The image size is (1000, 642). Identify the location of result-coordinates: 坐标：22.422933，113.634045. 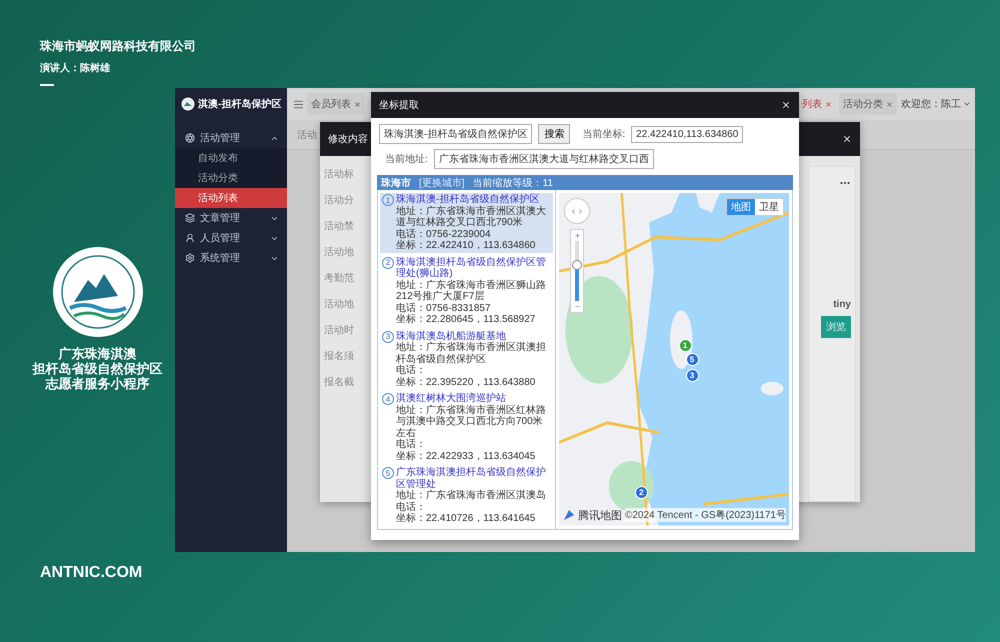
(466, 456).